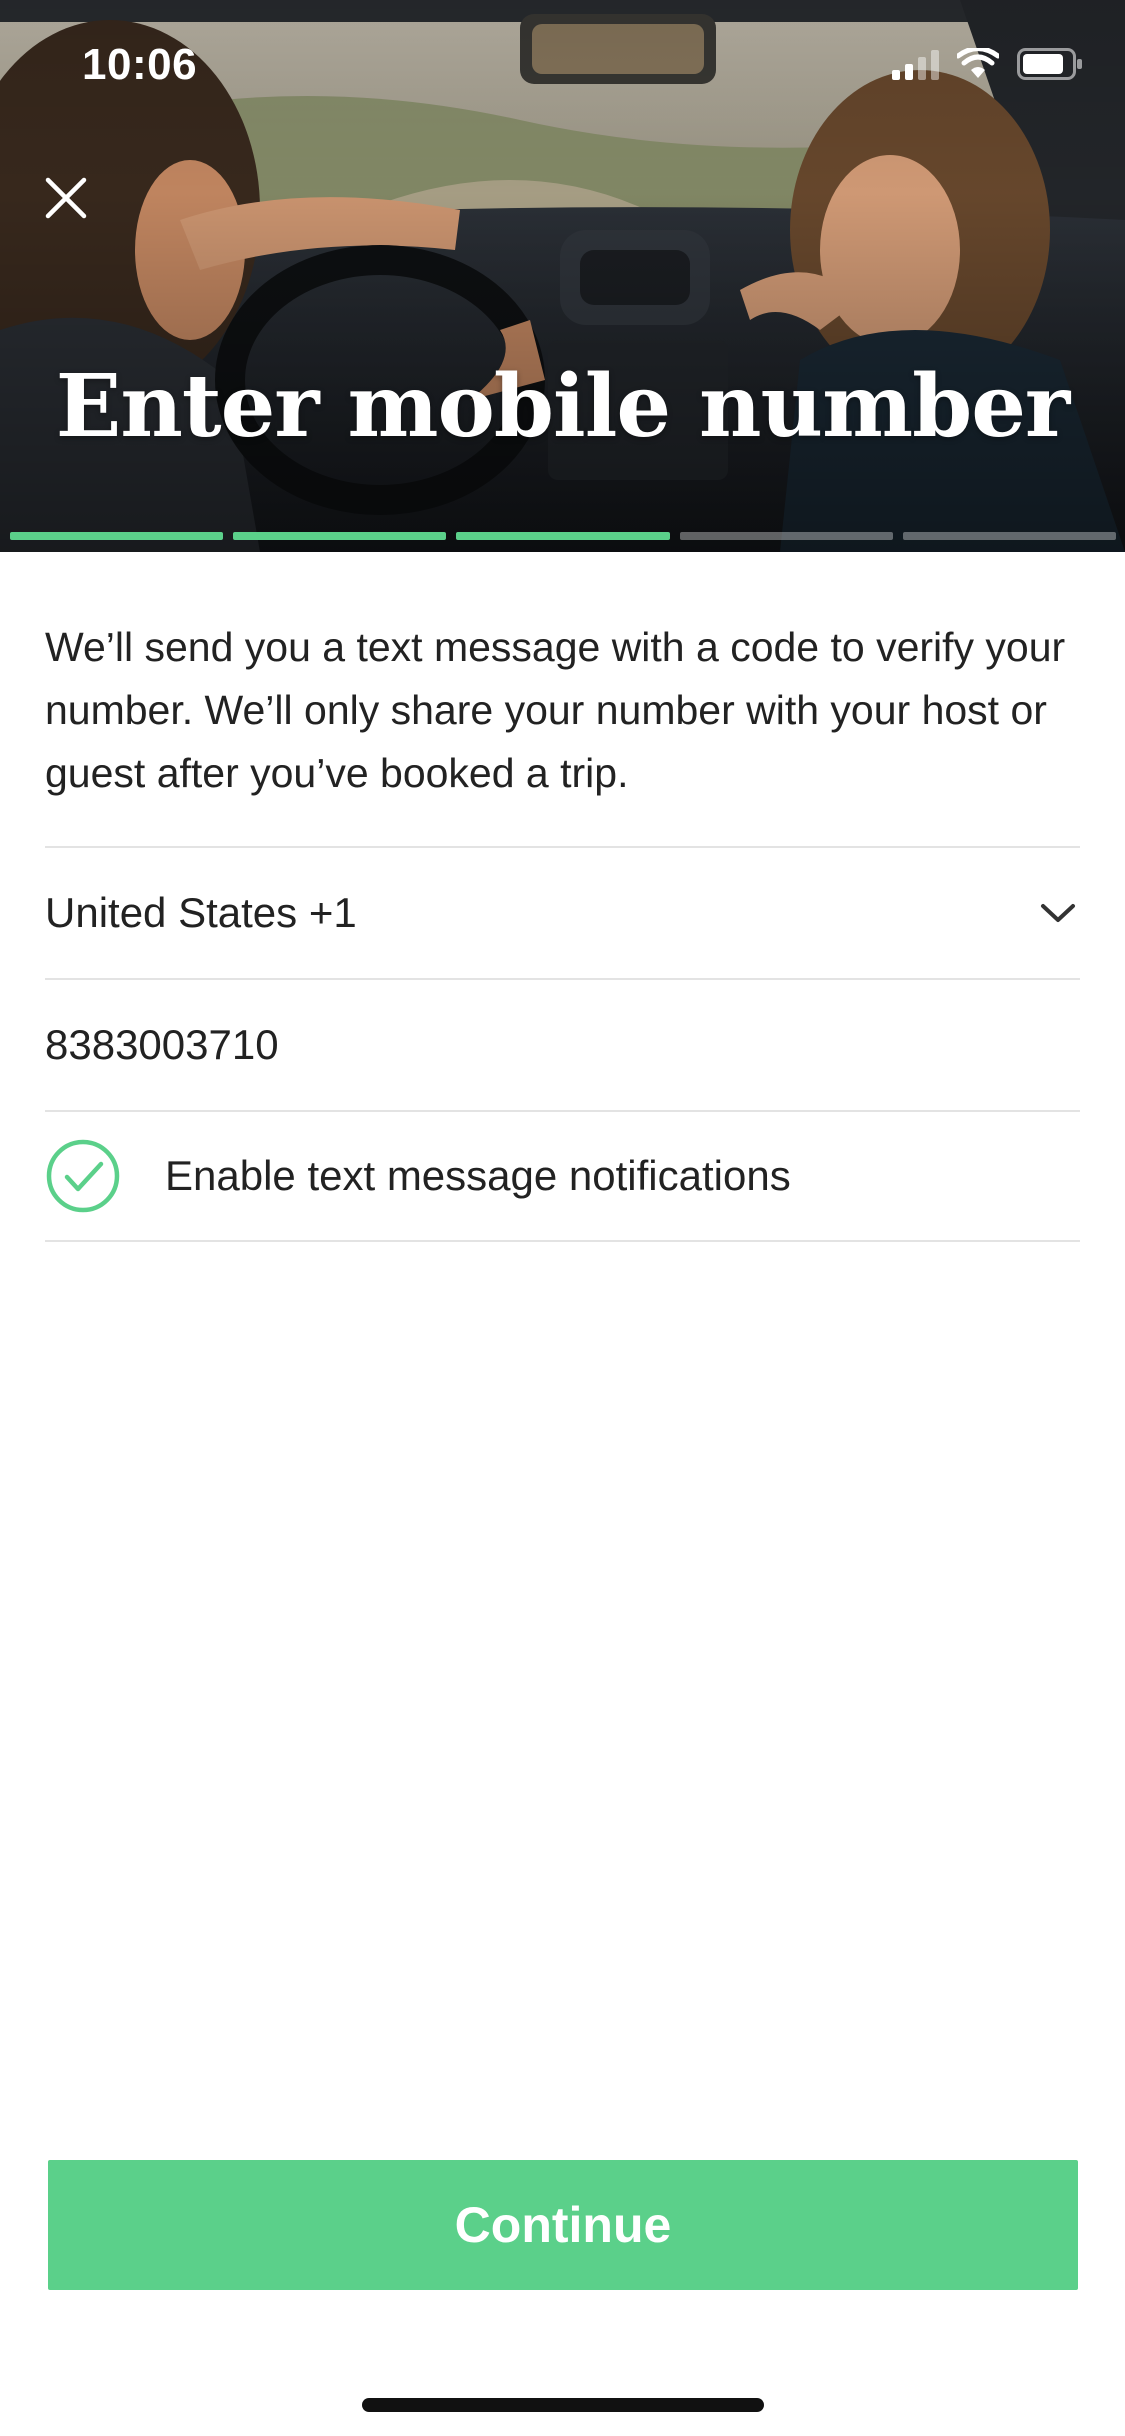 The width and height of the screenshot is (1125, 2436). What do you see at coordinates (915, 64) in the screenshot?
I see `cellular-signal-icon` at bounding box center [915, 64].